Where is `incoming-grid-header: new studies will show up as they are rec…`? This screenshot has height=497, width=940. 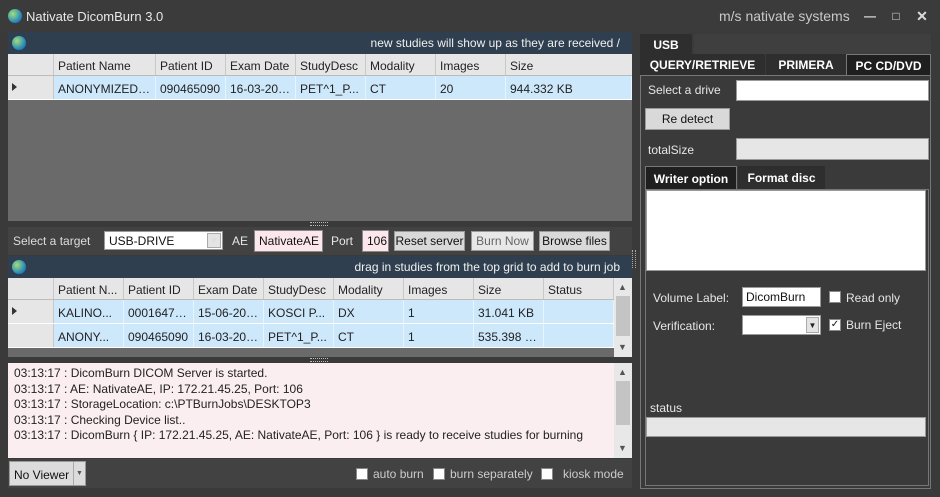
incoming-grid-header: new studies will show up as they are rec… is located at coordinates (320, 43).